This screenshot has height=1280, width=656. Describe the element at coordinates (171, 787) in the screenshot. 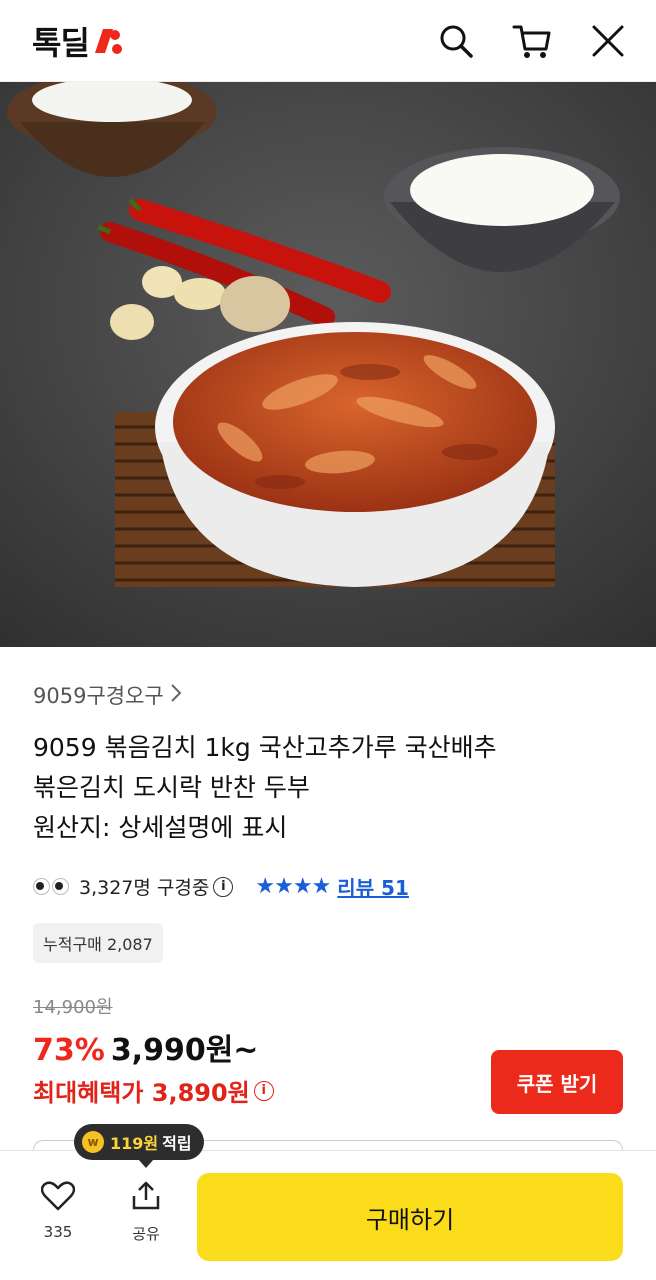

I see `title-line-2: 볶은김치 도시락 반찬 두부` at that location.